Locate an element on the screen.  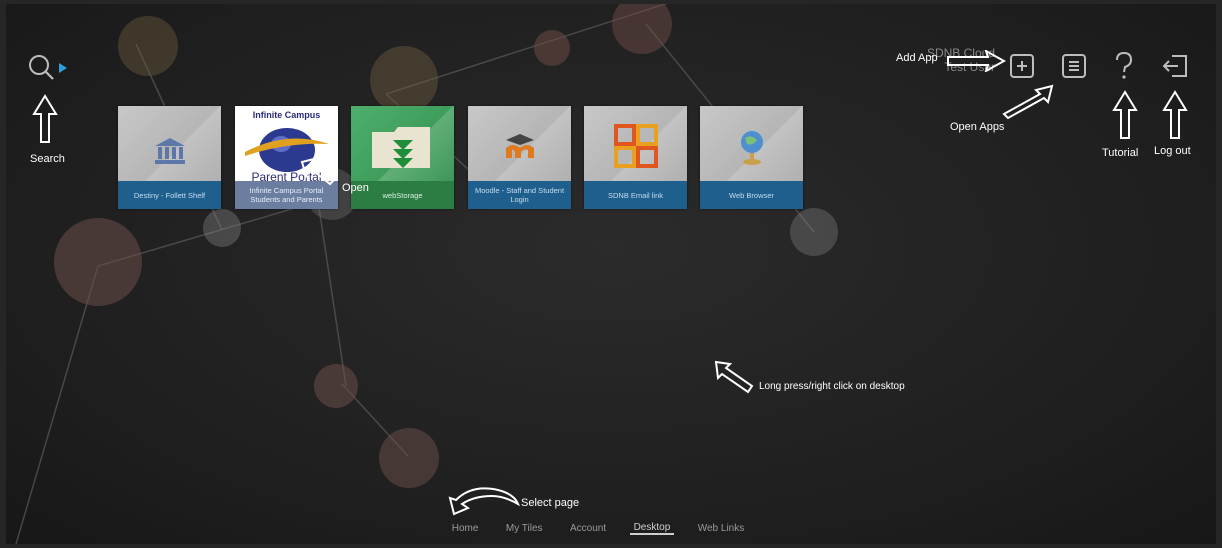
globe-icon is located at coordinates (751, 148).